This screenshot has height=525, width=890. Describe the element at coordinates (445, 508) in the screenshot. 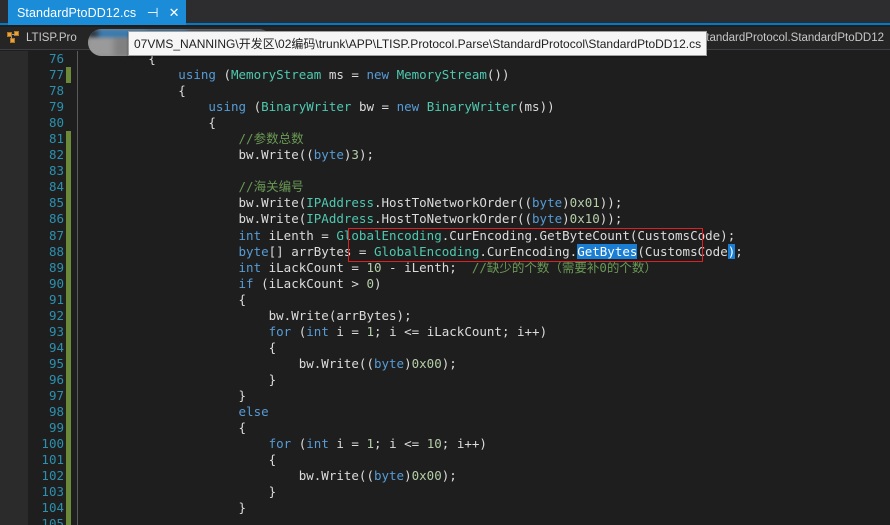

I see `code-line: 104 }` at that location.